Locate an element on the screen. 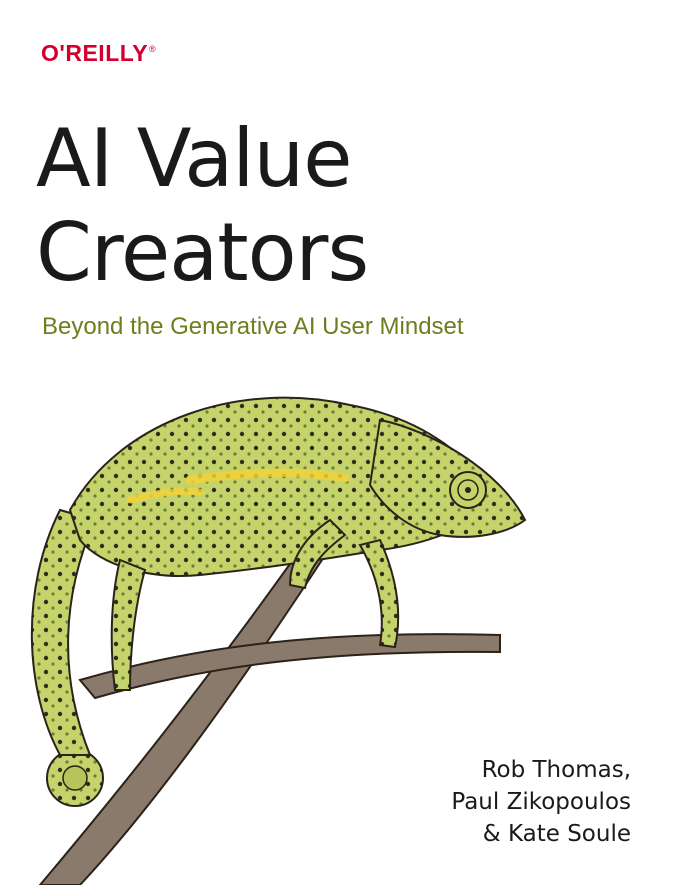 Image resolution: width=676 pixels, height=885 pixels. book-title: AI Value Creators is located at coordinates (202, 206).